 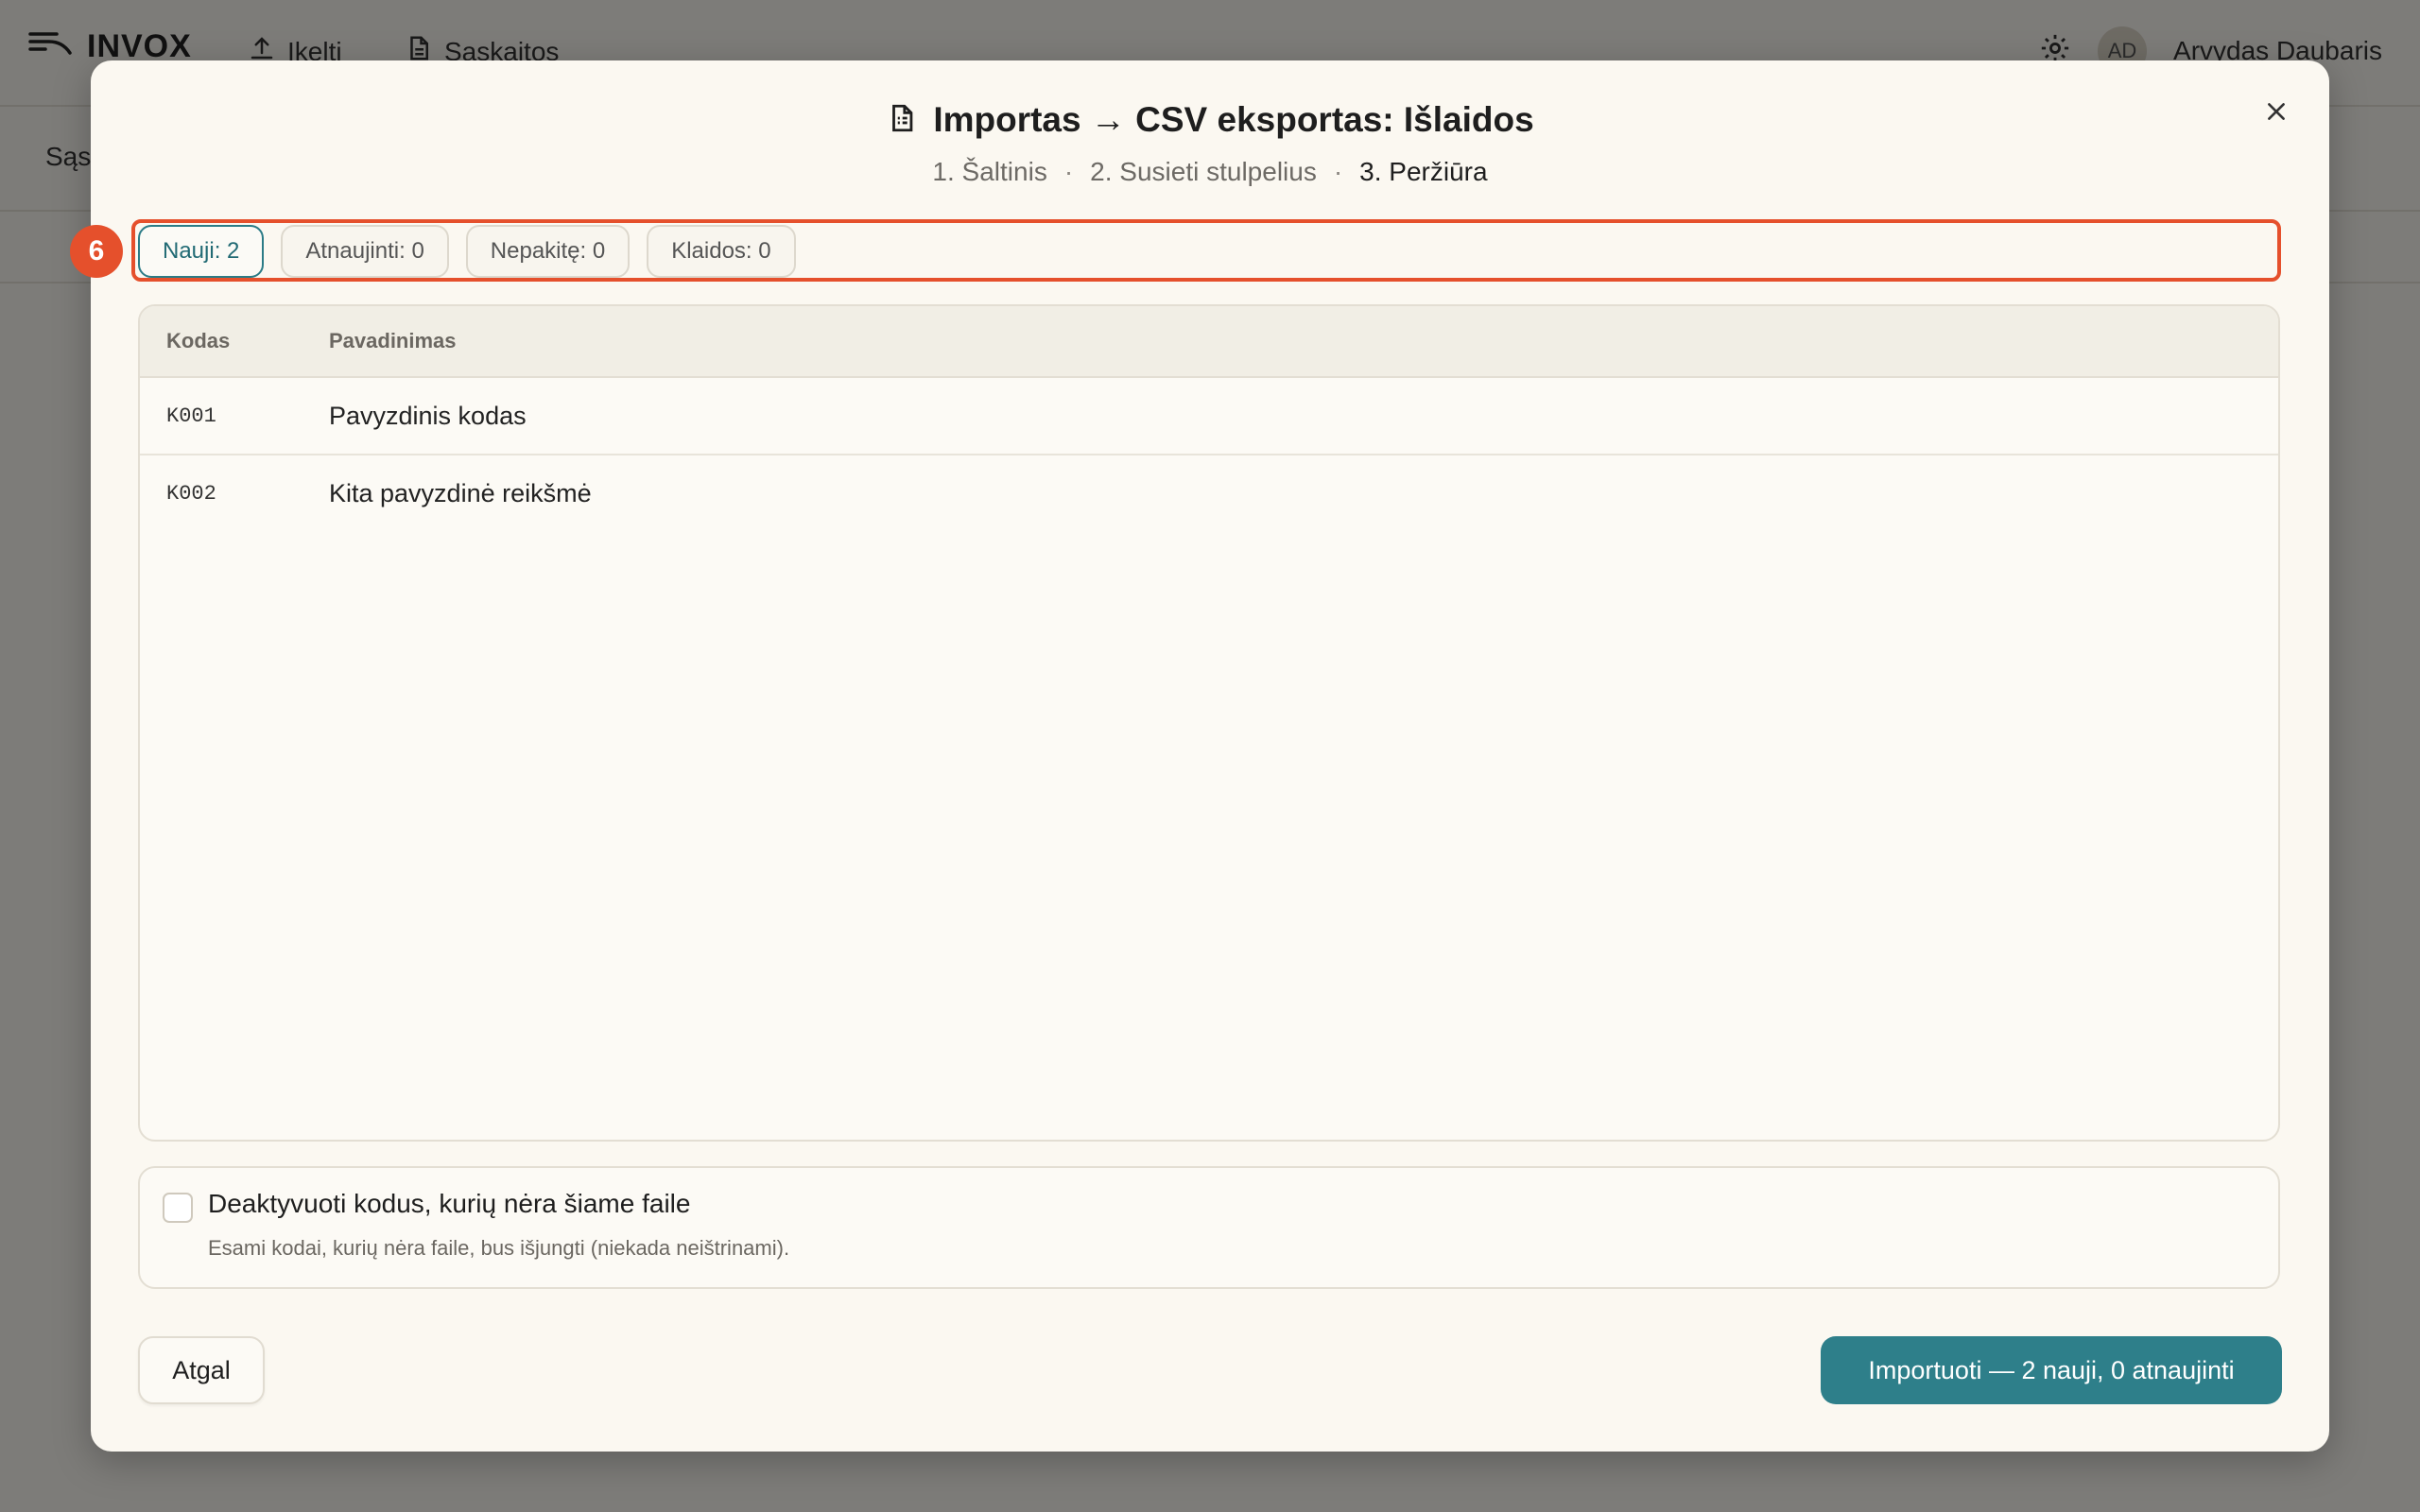 I want to click on chip-unchanged: Nepakitę: 0, so click(x=548, y=251).